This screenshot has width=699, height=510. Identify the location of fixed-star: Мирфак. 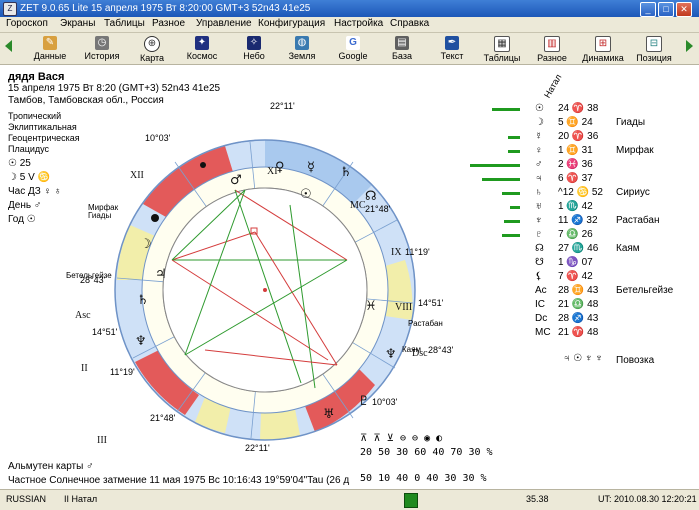
(635, 150).